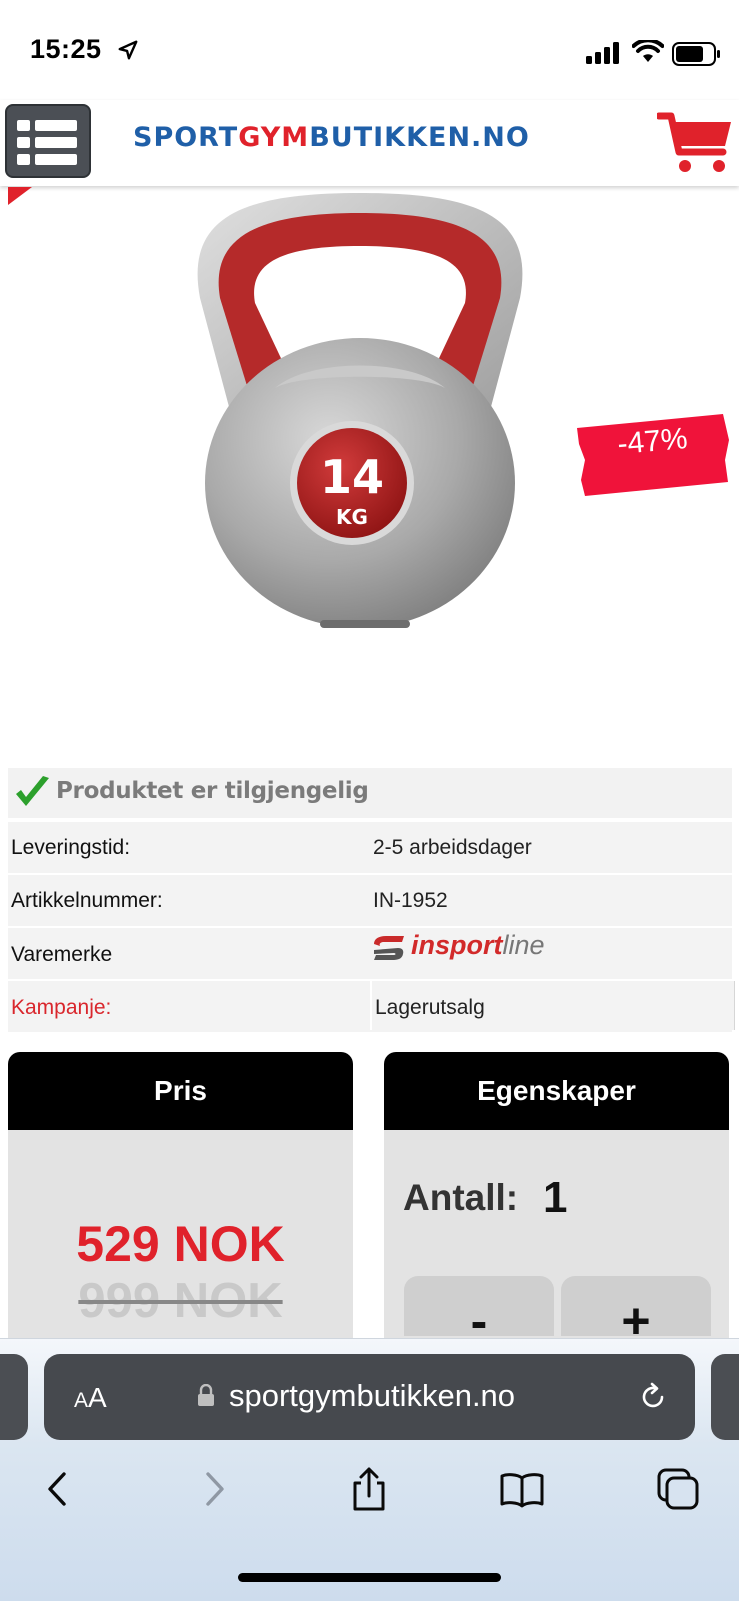 Image resolution: width=739 pixels, height=1601 pixels. I want to click on previous-tab-preview, so click(14, 1397).